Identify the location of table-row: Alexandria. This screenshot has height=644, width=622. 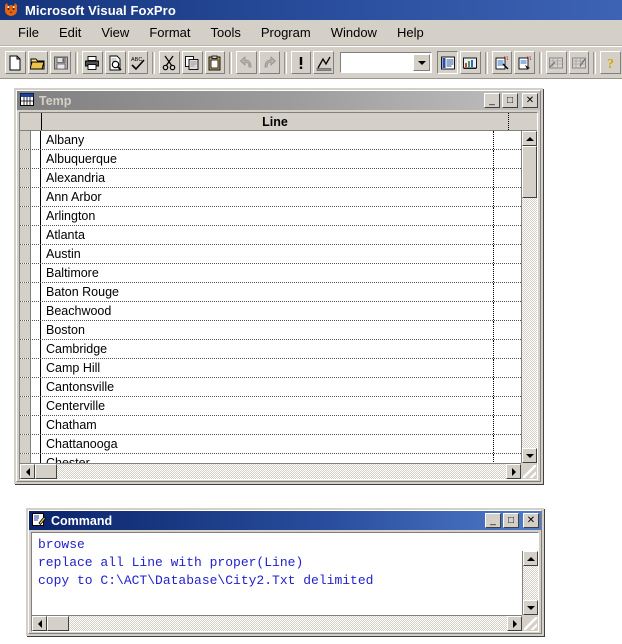
(270, 178).